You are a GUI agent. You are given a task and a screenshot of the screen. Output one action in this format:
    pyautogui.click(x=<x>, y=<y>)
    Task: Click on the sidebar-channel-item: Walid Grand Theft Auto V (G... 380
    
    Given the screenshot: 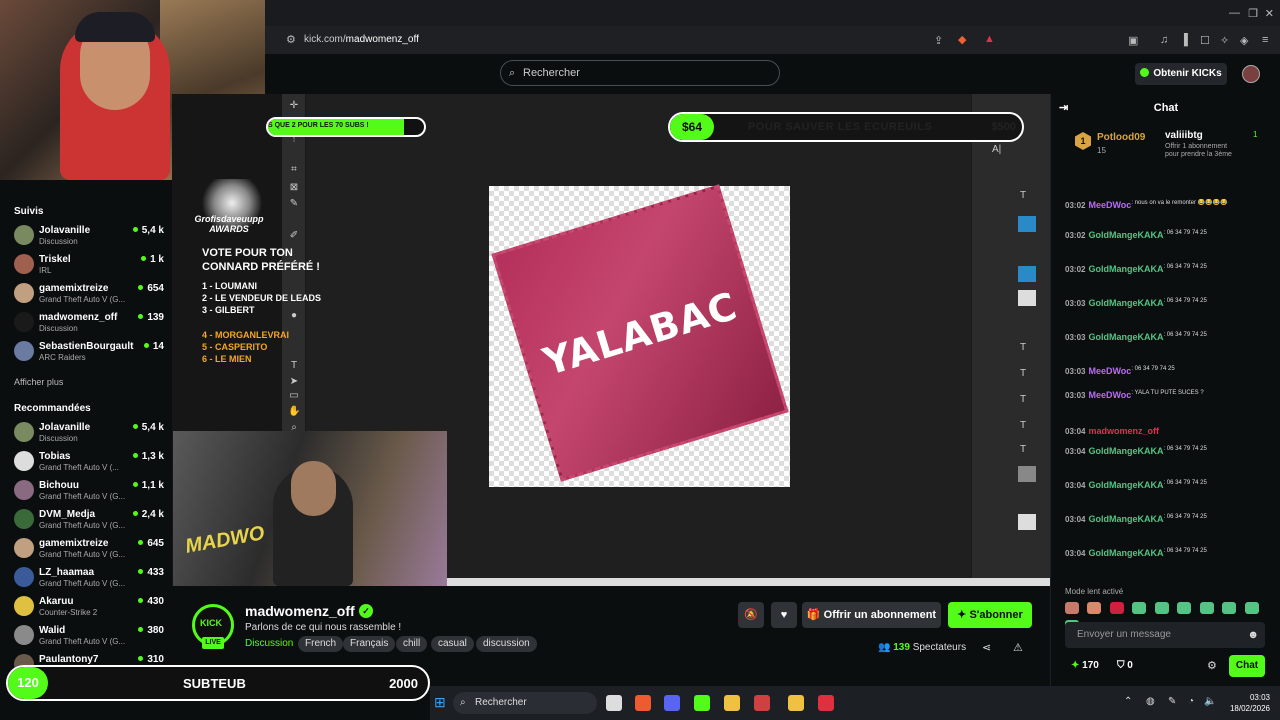 What is the action you would take?
    pyautogui.click(x=89, y=637)
    